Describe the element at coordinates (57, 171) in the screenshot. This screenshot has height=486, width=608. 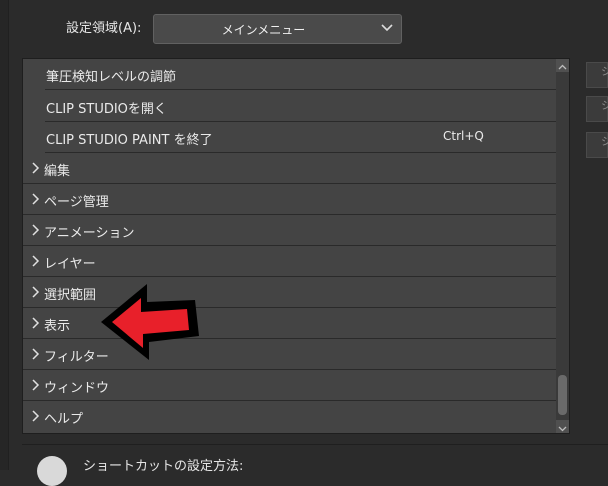
I see `category-label: 編集` at that location.